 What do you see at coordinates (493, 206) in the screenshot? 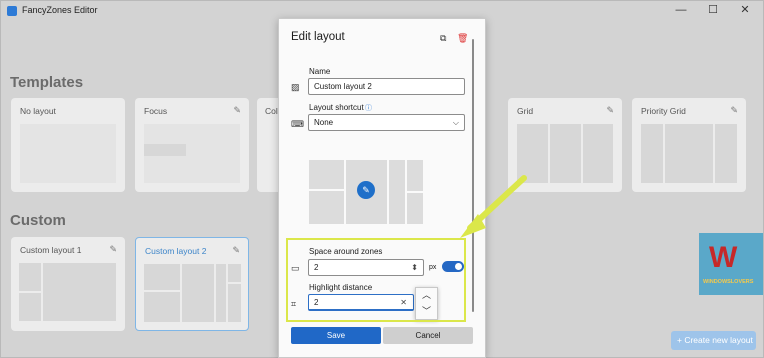
I see `annotation-arrow` at bounding box center [493, 206].